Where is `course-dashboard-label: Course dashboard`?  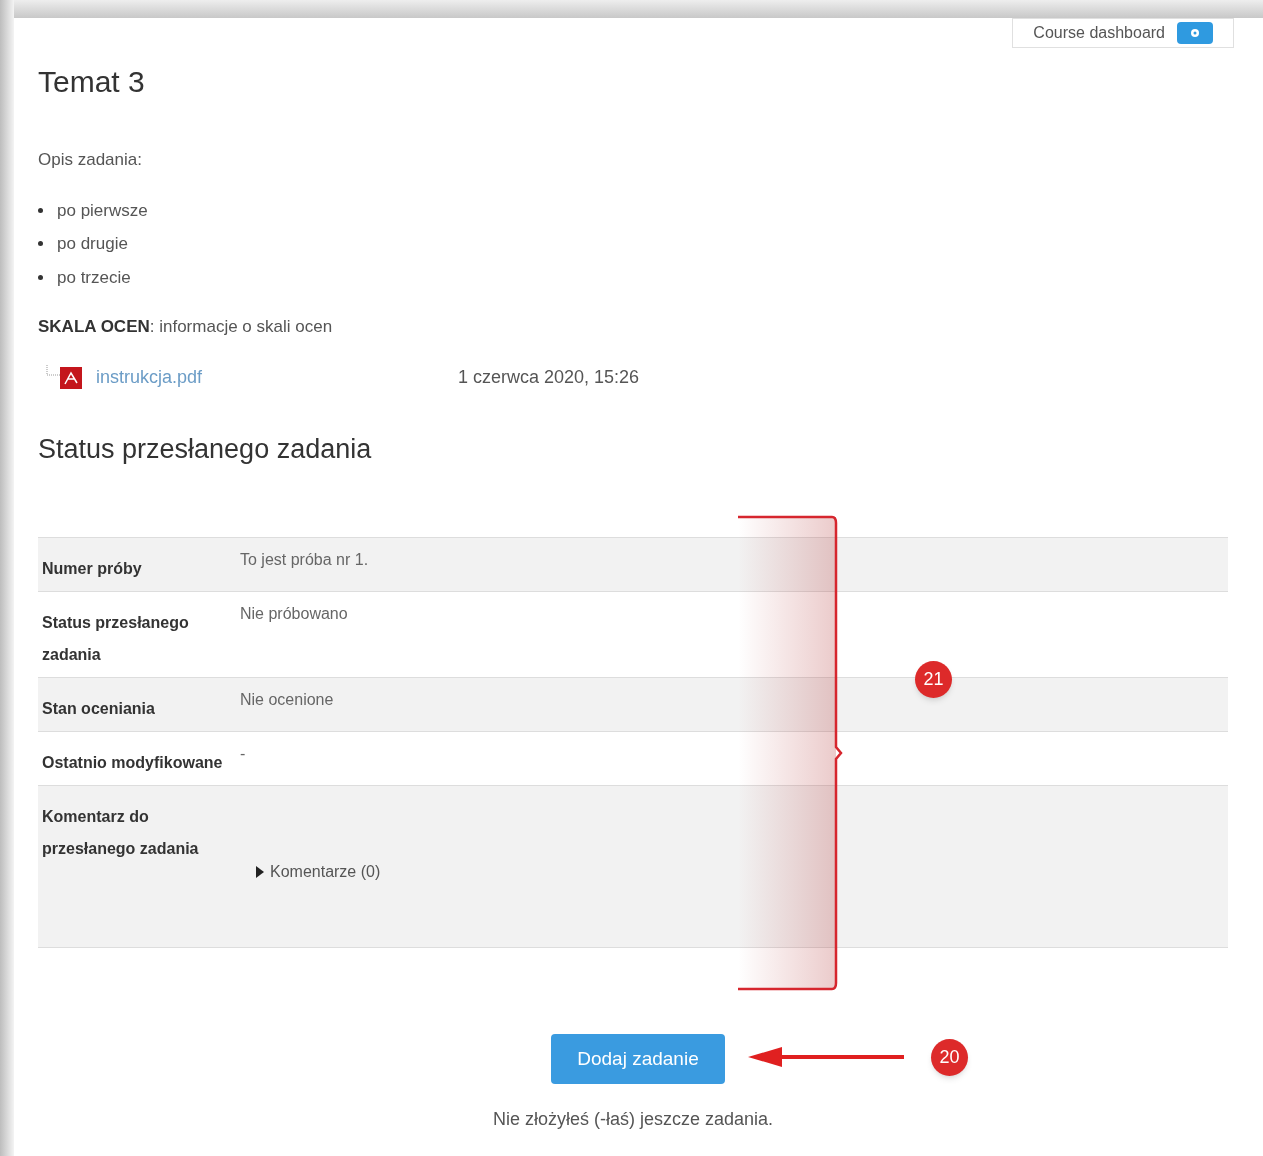
course-dashboard-label: Course dashboard is located at coordinates (1099, 33).